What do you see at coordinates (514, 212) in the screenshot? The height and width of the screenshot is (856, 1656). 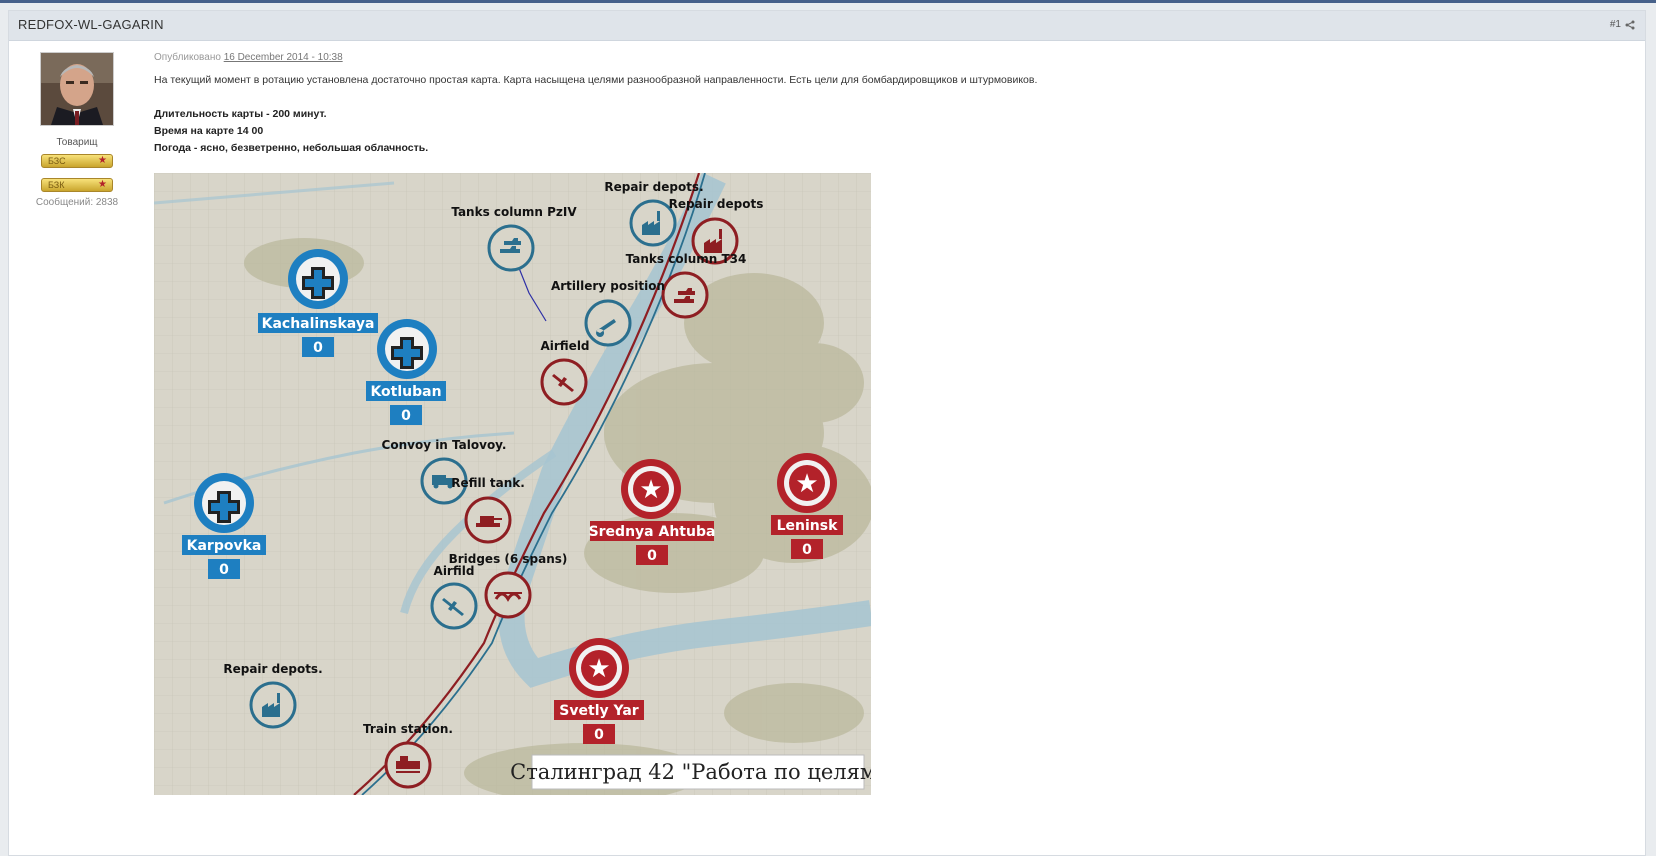 I see `target-label: Tanks column PzIV` at bounding box center [514, 212].